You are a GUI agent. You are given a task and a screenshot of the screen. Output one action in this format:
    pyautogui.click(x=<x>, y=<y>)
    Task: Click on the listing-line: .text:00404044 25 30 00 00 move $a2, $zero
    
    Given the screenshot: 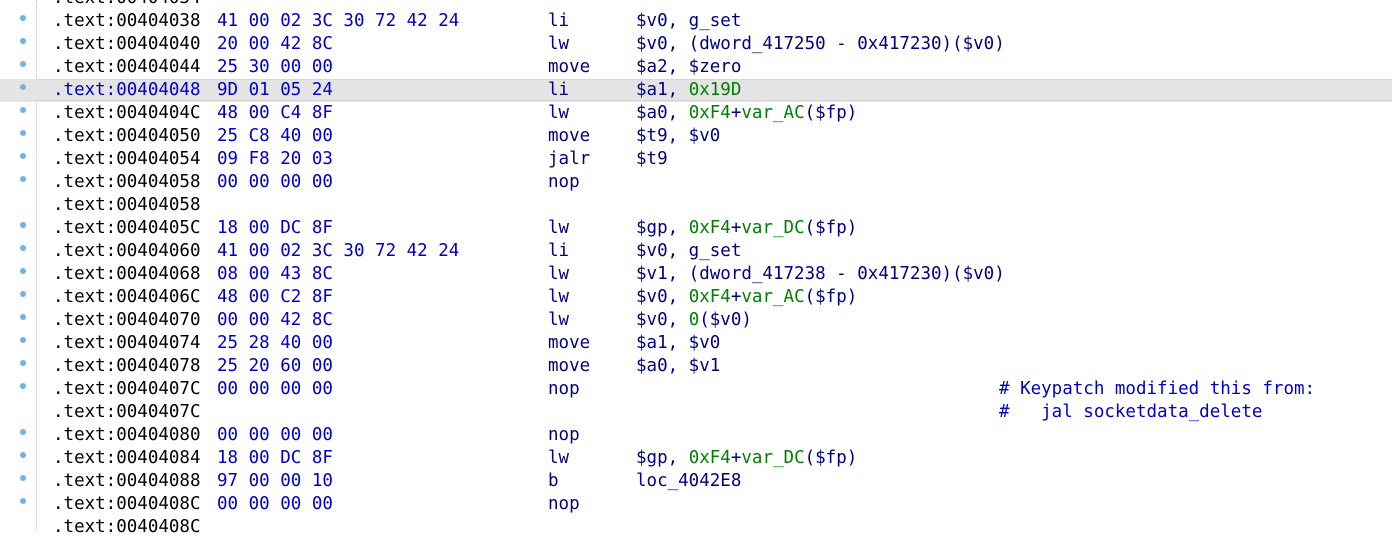 What is the action you would take?
    pyautogui.click(x=696, y=67)
    